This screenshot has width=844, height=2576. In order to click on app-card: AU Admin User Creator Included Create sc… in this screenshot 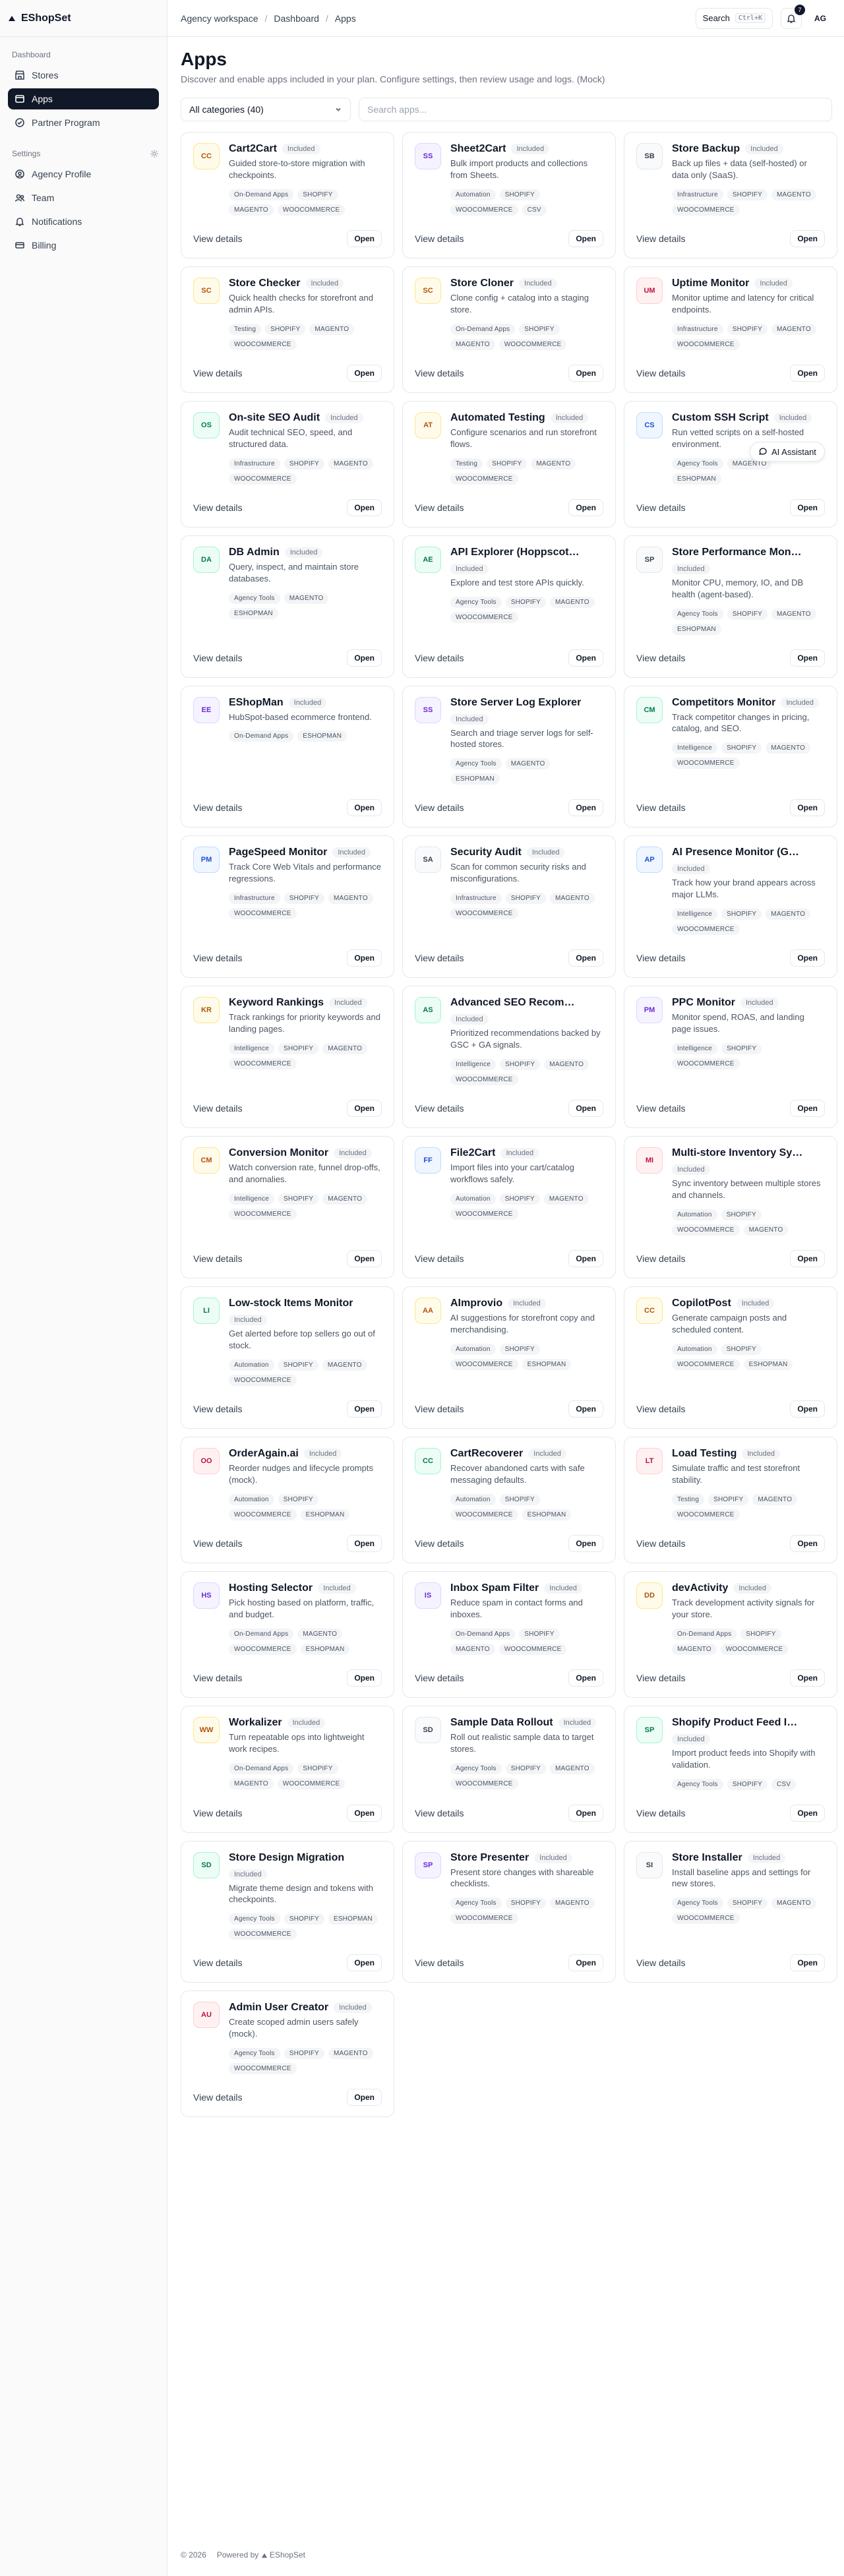, I will do `click(287, 2054)`.